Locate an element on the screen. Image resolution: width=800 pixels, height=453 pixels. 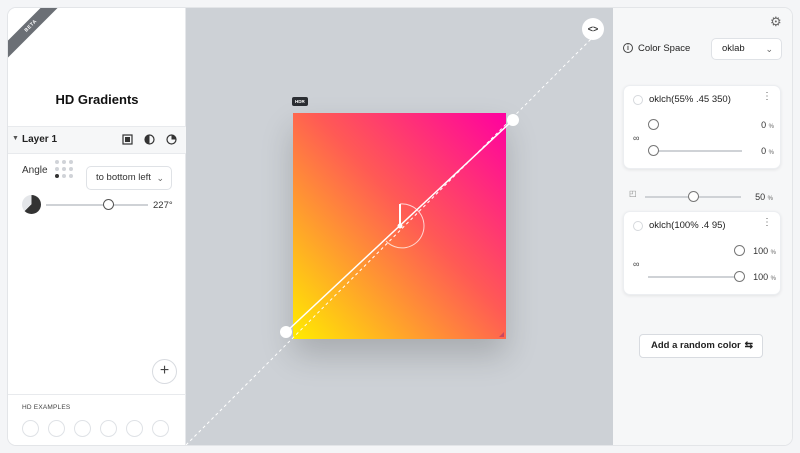
angle-value: 227° is located at coordinates (163, 205).